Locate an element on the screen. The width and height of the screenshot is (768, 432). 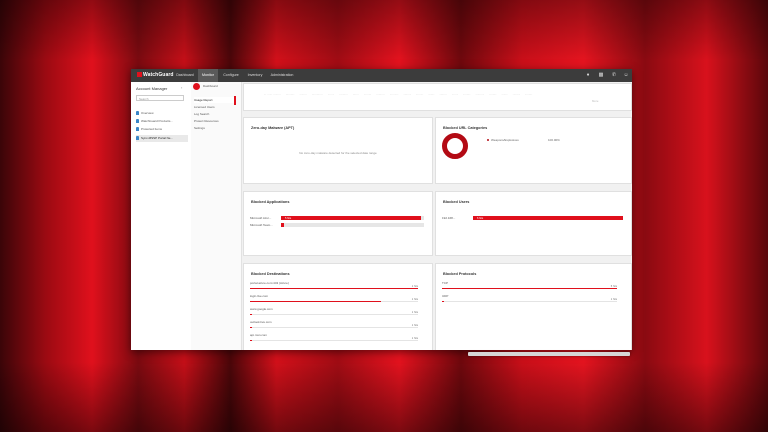
subnav-item-licensed-users: Licensed Users is located at coordinates (215, 107).